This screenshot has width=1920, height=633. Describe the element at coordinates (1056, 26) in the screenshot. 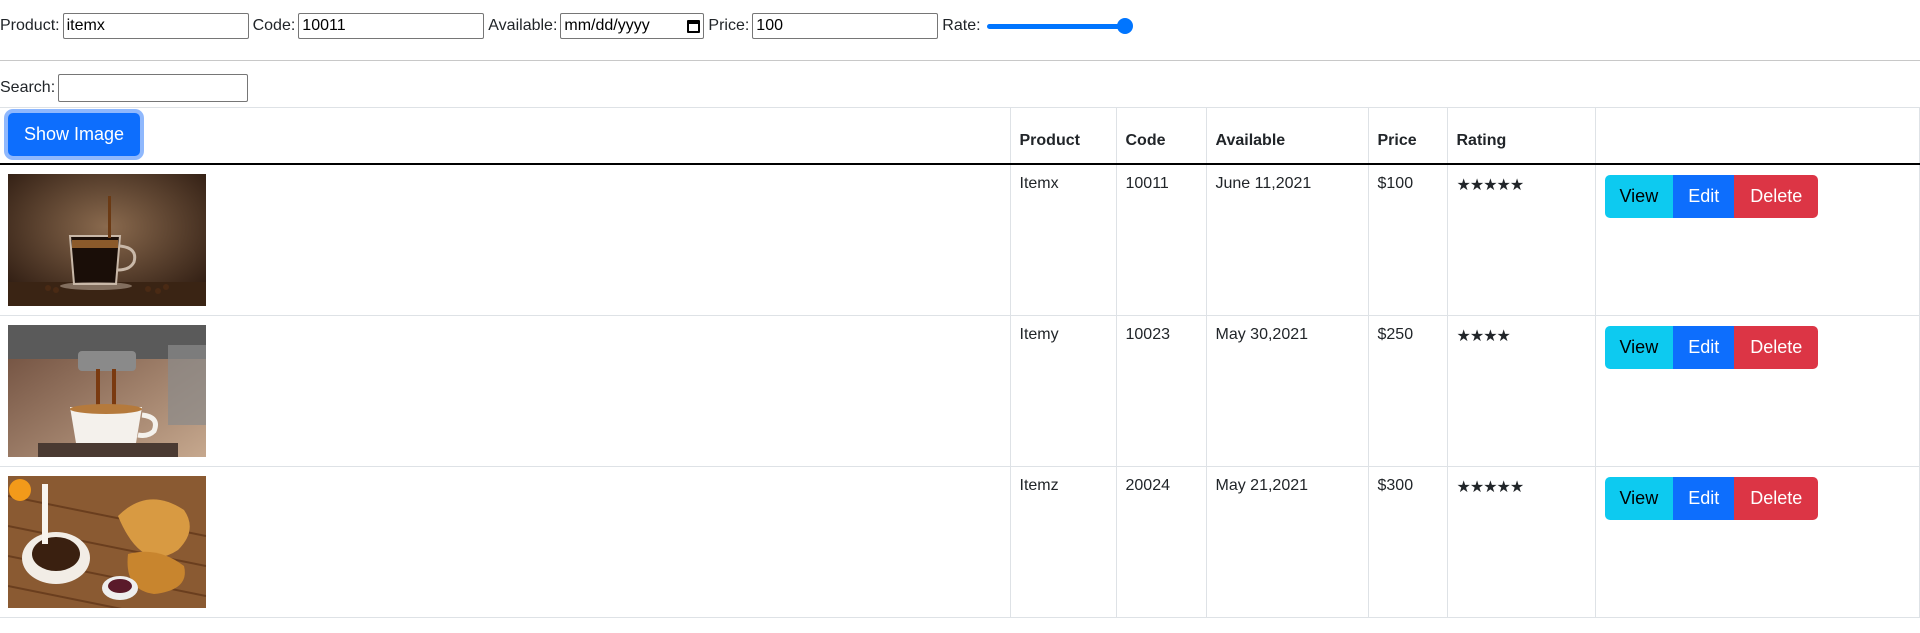

I see `rate-slider-track` at that location.